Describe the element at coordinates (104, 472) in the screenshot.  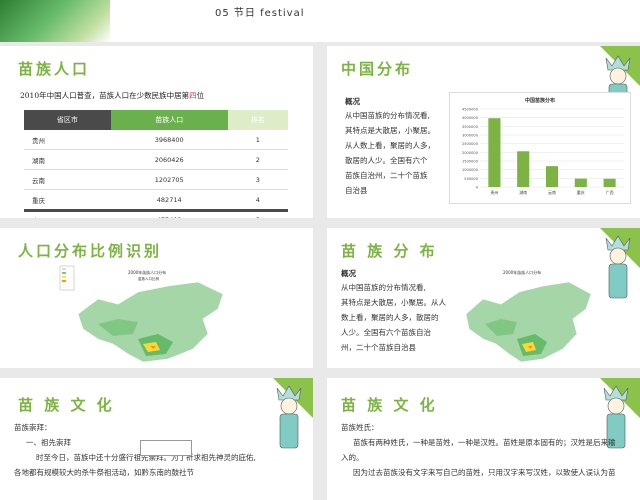
I see `culture-line: 各地都有规模较大的杀牛祭祖活动，如黔东南的鼓社节` at that location.